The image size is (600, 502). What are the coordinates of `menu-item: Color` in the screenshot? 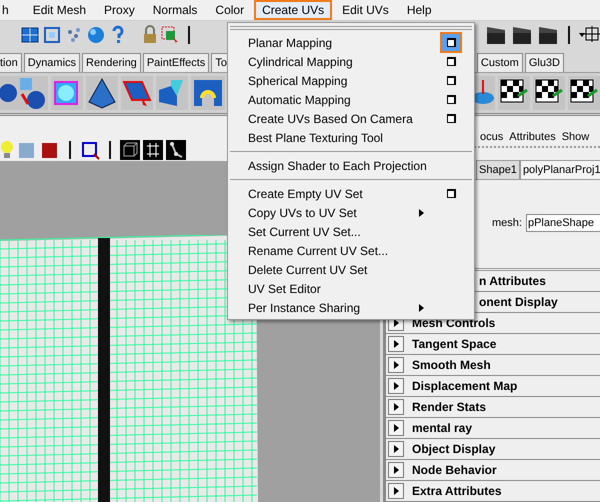 It's located at (229, 10).